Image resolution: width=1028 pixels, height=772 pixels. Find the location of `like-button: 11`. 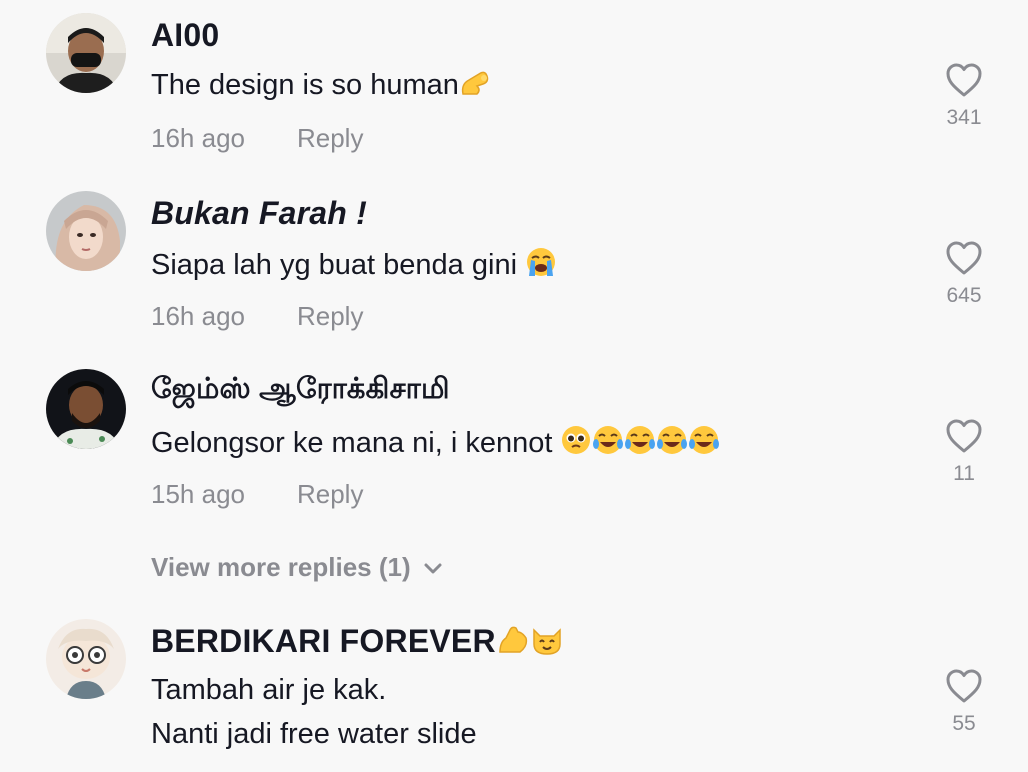

like-button: 11 is located at coordinates (964, 452).